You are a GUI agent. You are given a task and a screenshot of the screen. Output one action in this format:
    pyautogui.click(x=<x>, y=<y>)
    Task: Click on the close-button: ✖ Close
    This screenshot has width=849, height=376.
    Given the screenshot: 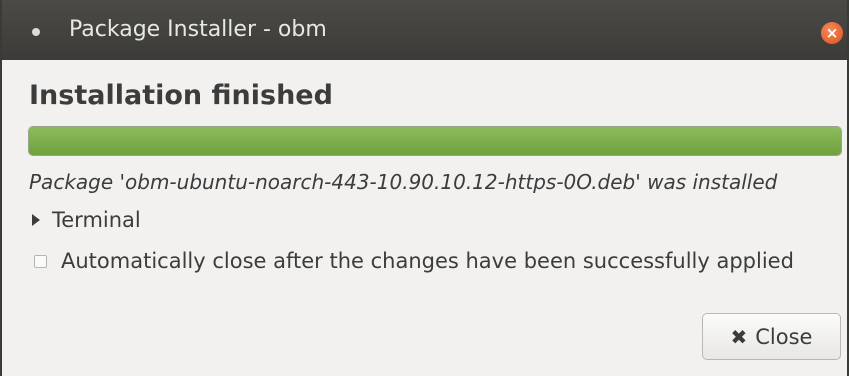 What is the action you would take?
    pyautogui.click(x=771, y=336)
    